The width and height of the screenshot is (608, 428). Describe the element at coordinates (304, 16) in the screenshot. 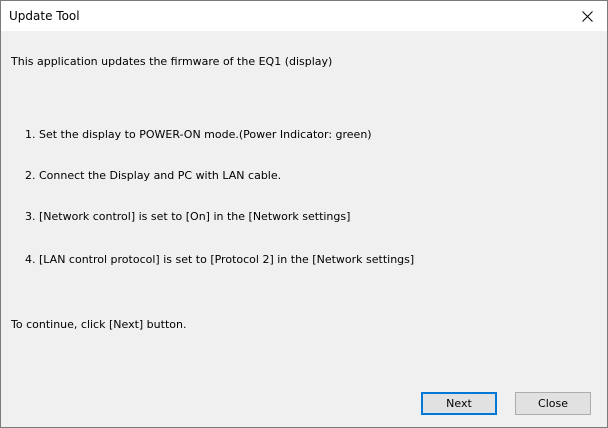

I see `title-bar: Update Tool` at that location.